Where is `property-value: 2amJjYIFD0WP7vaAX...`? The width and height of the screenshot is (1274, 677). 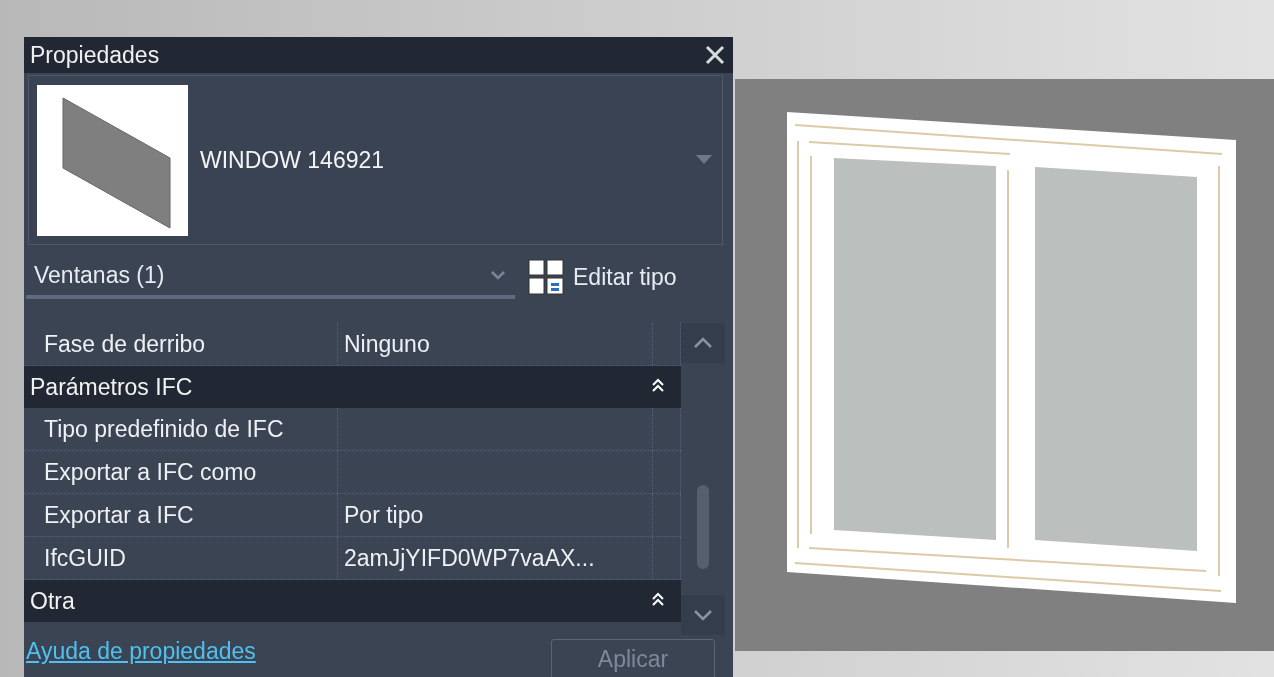
property-value: 2amJjYIFD0WP7vaAX... is located at coordinates (495, 558).